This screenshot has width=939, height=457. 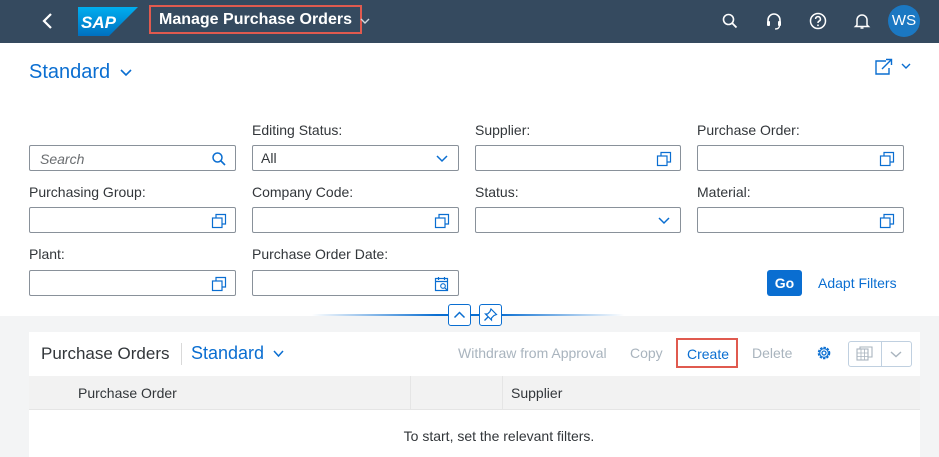 What do you see at coordinates (724, 192) in the screenshot?
I see `material-label: Material:` at bounding box center [724, 192].